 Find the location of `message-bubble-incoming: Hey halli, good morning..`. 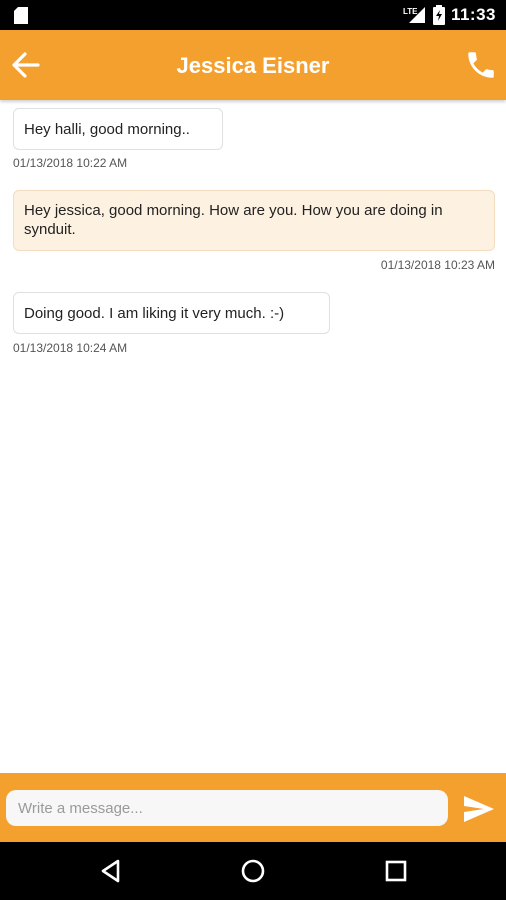

message-bubble-incoming: Hey halli, good morning.. is located at coordinates (118, 129).